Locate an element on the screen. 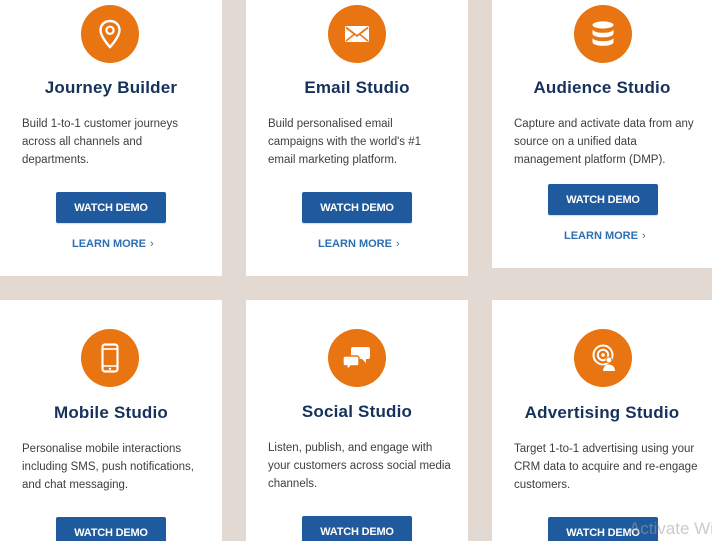  card-title: Social Studio is located at coordinates (357, 411).